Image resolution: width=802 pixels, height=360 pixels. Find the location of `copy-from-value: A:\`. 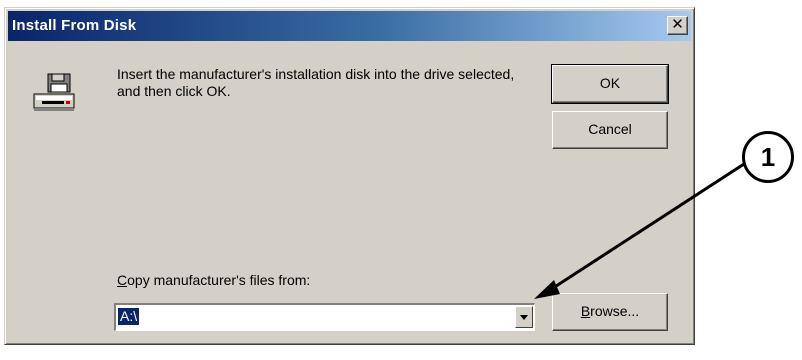

copy-from-value: A:\ is located at coordinates (129, 316).